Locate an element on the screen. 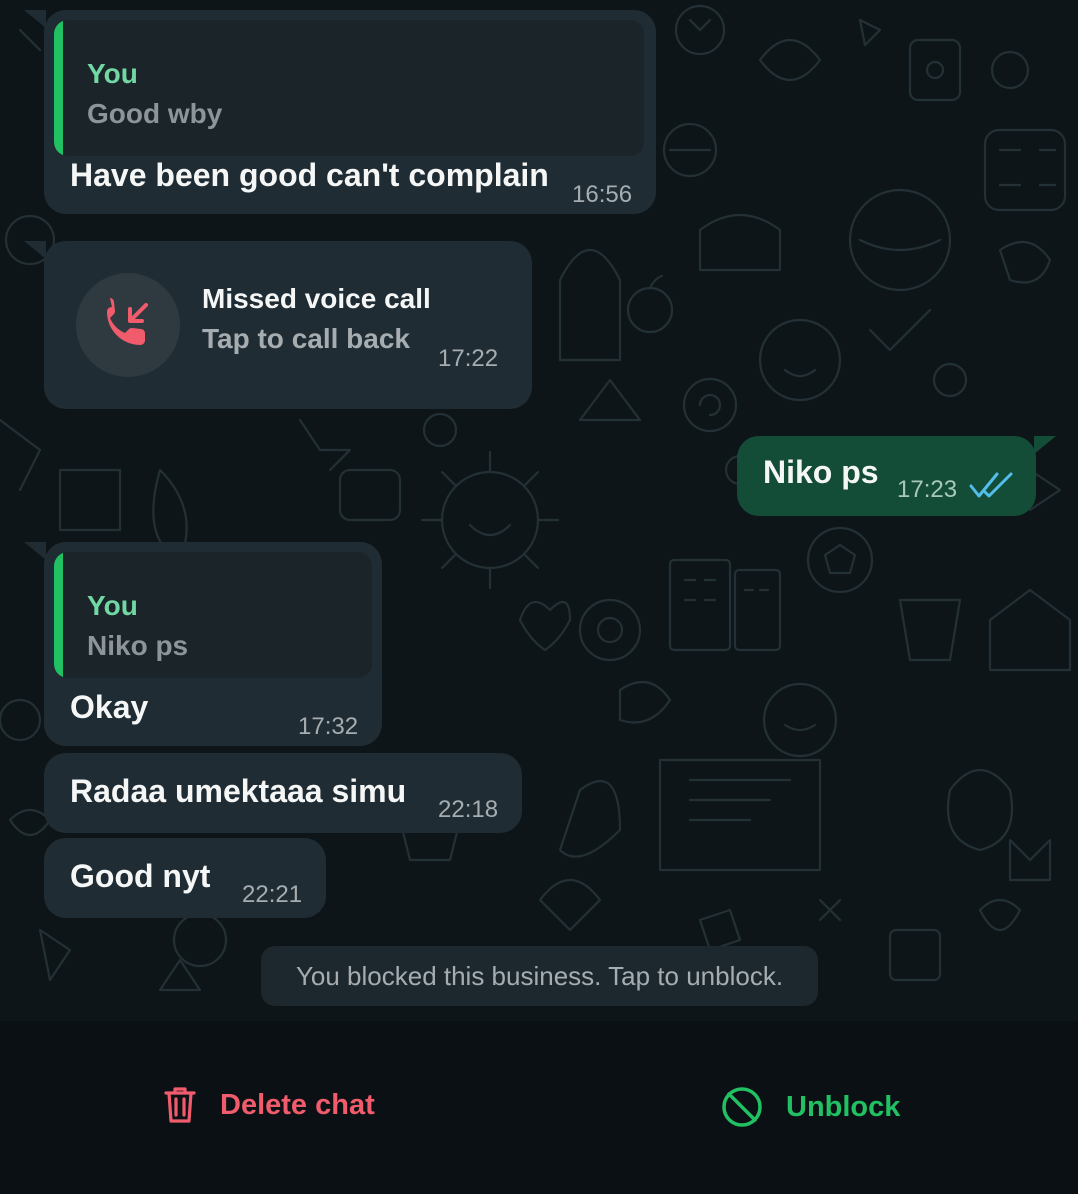 The image size is (1078, 1194). missed-call-bubble: Missed voice call Tap to call back 17:22 is located at coordinates (288, 325).